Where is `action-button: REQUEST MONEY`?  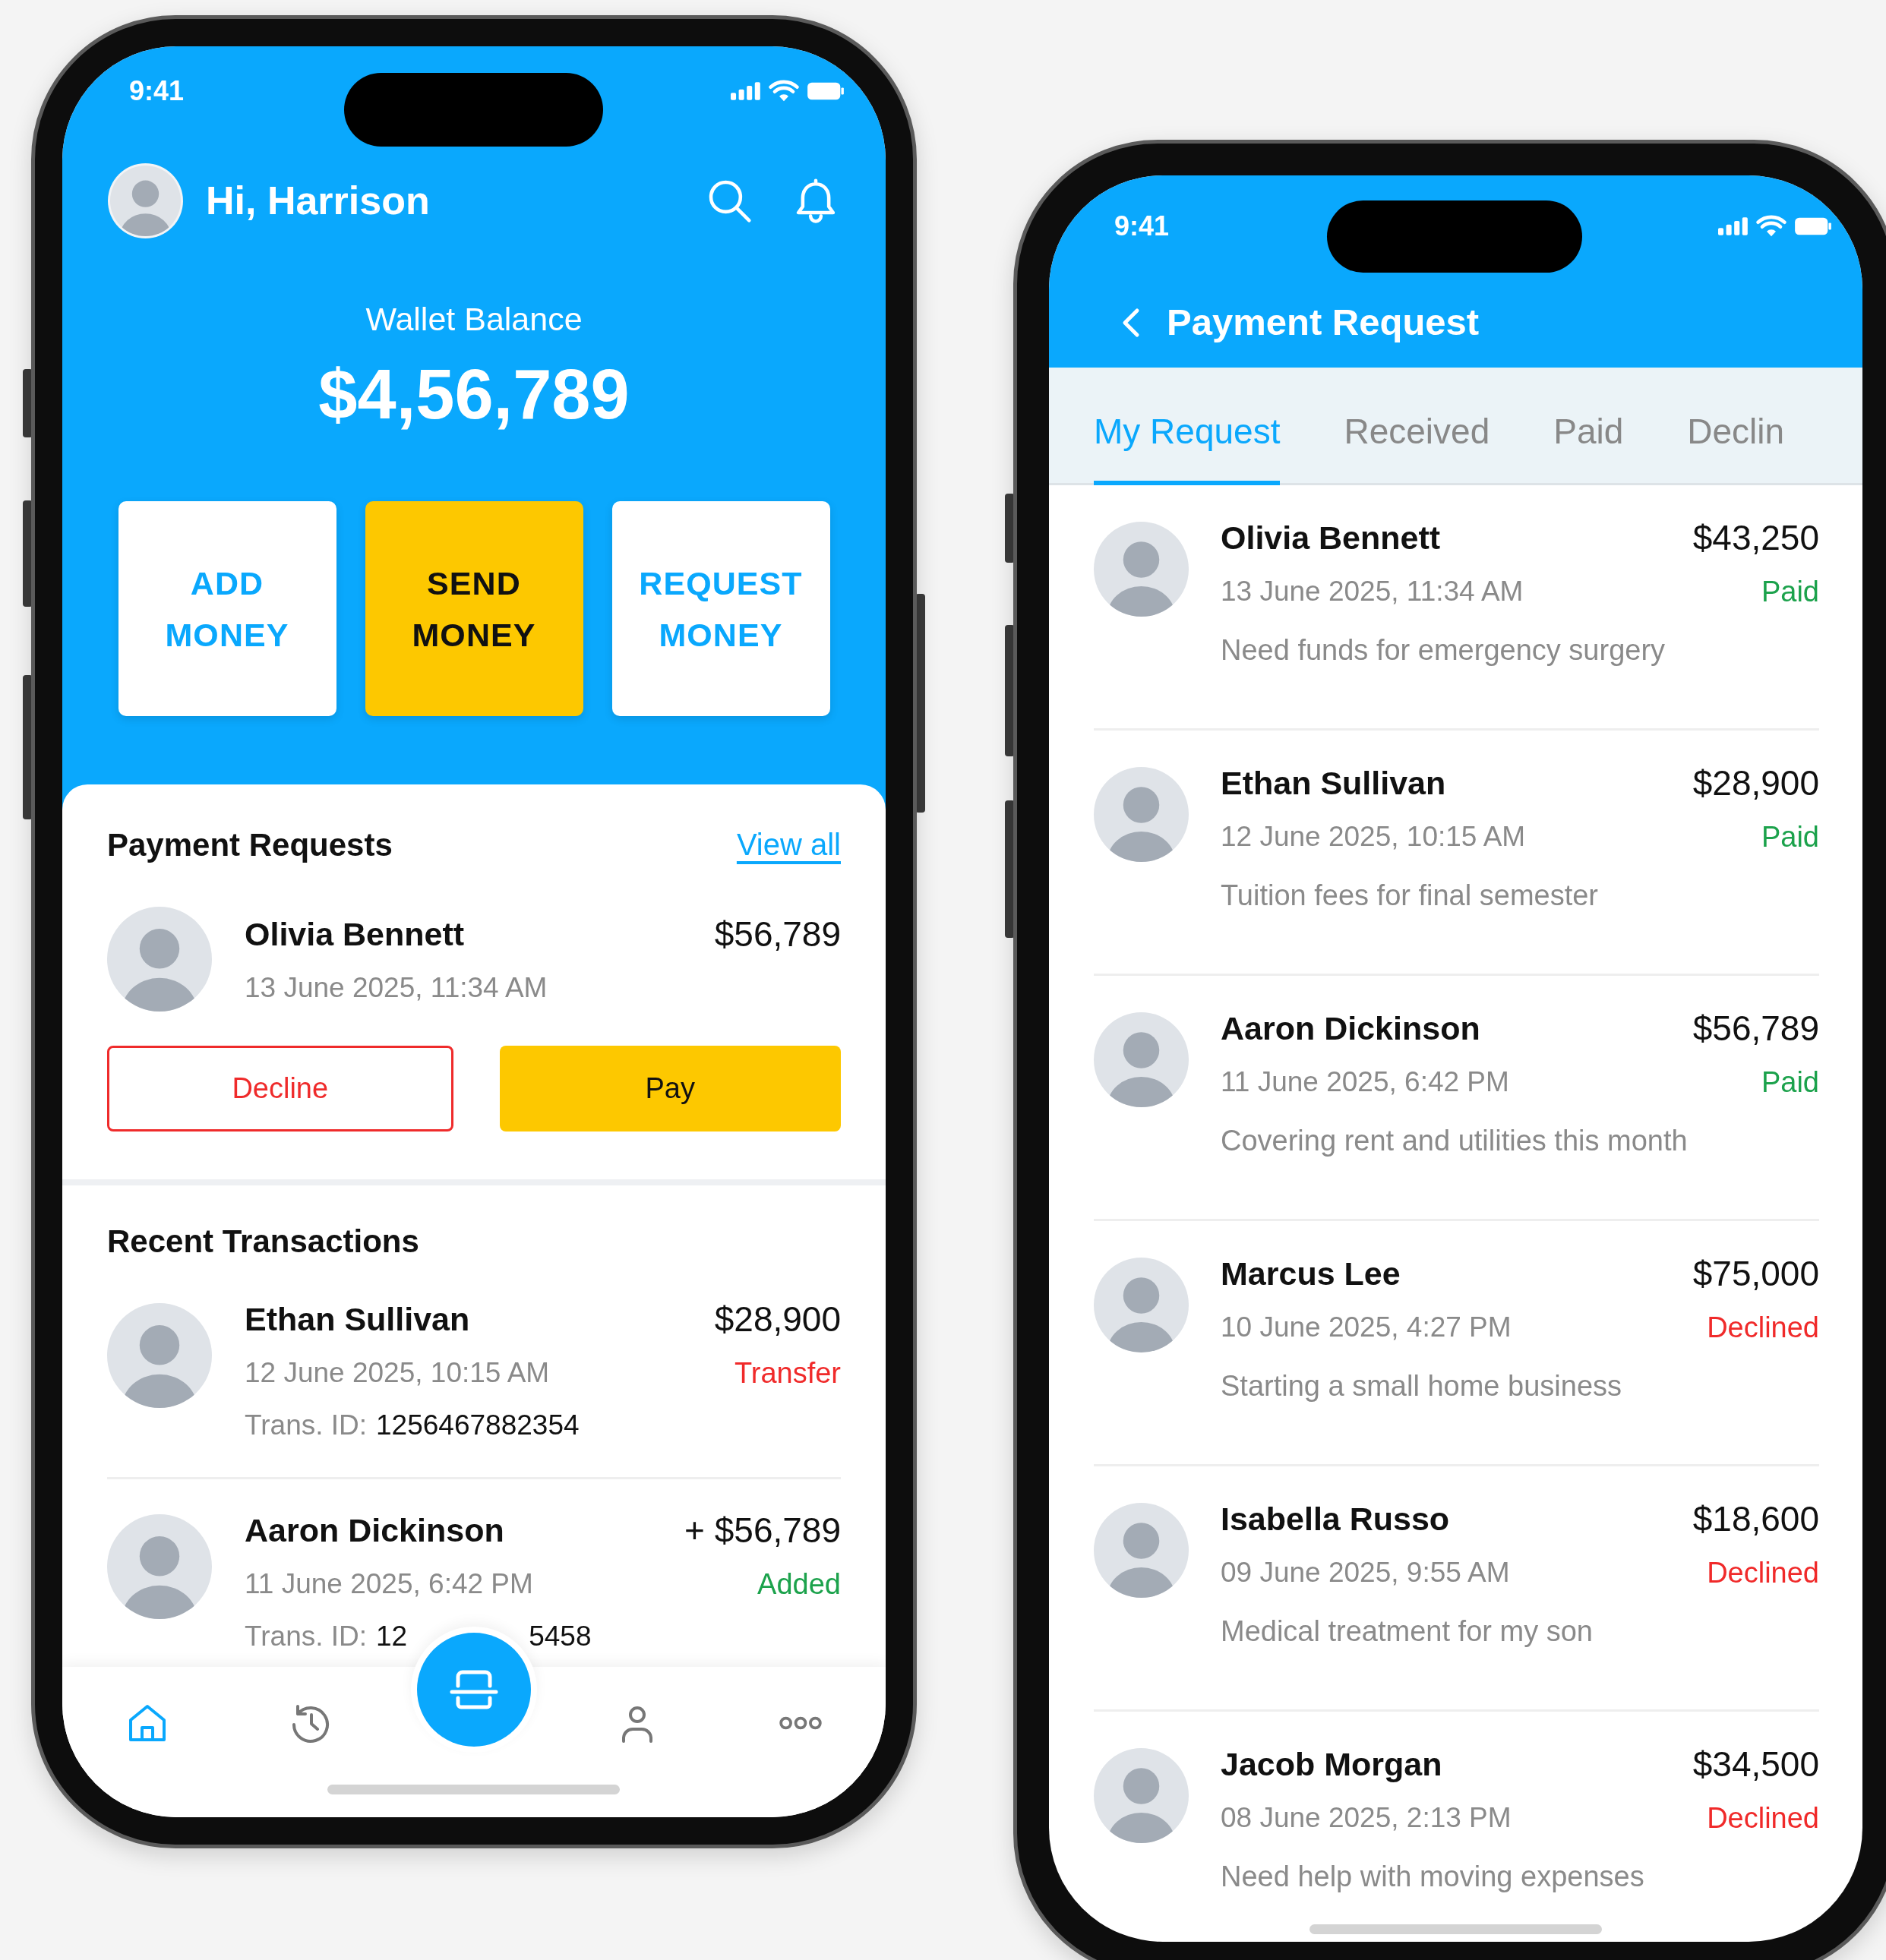
action-button: REQUEST MONEY is located at coordinates (720, 608).